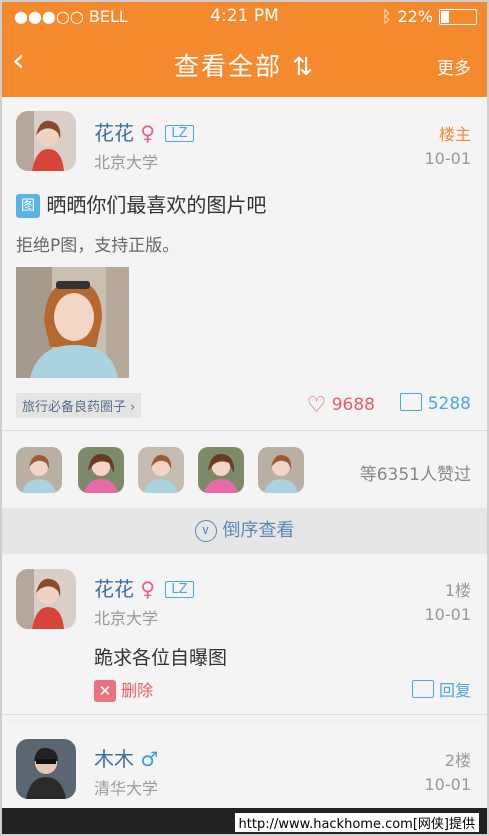 The width and height of the screenshot is (489, 836). What do you see at coordinates (258, 530) in the screenshot?
I see `reverse-order-label: 倒序查看` at bounding box center [258, 530].